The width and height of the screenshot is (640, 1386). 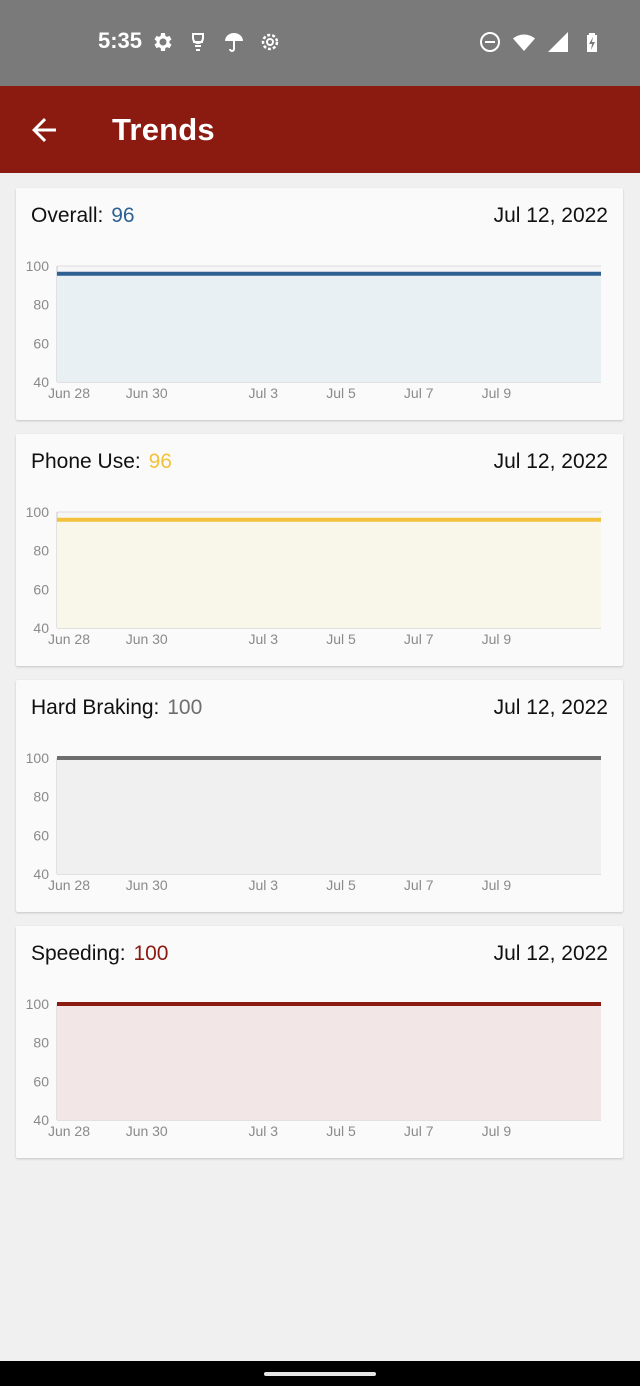 I want to click on settings-outline-icon, so click(x=270, y=42).